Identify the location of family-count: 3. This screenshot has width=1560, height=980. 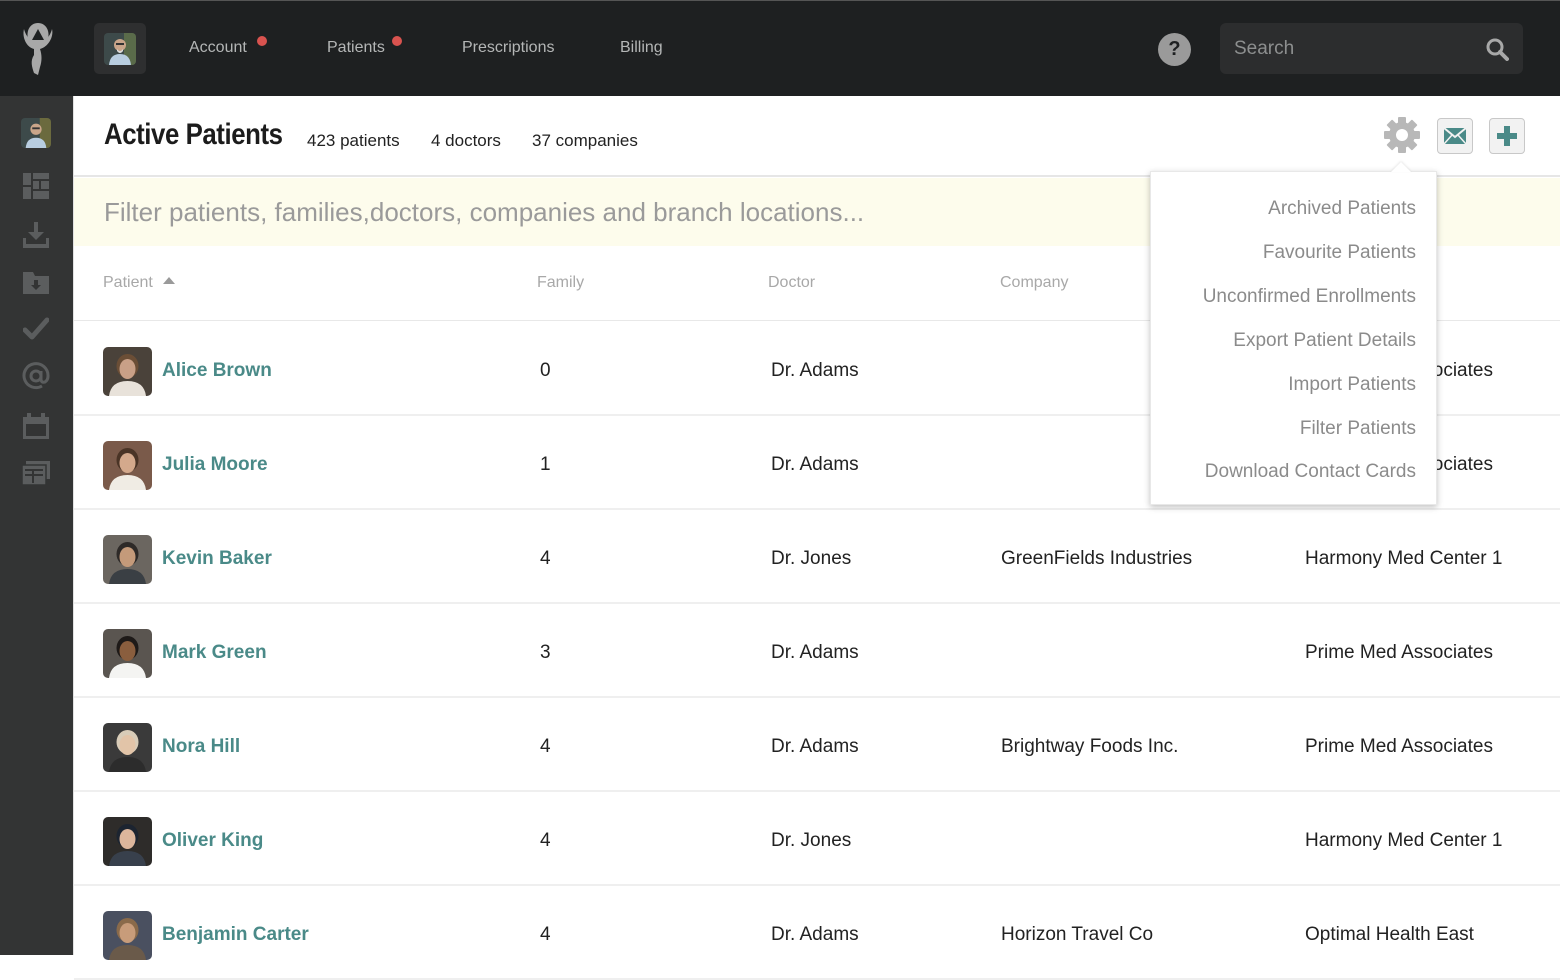
(545, 652).